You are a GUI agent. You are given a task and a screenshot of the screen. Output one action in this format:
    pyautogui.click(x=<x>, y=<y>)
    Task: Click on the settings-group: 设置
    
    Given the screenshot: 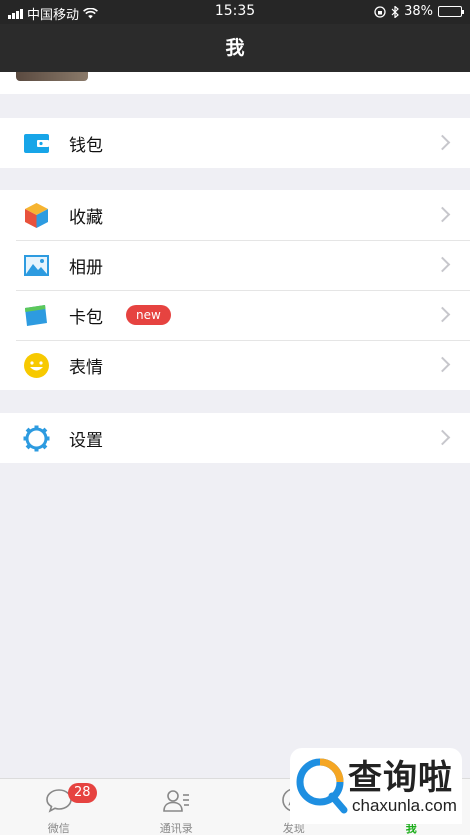 What is the action you would take?
    pyautogui.click(x=235, y=438)
    